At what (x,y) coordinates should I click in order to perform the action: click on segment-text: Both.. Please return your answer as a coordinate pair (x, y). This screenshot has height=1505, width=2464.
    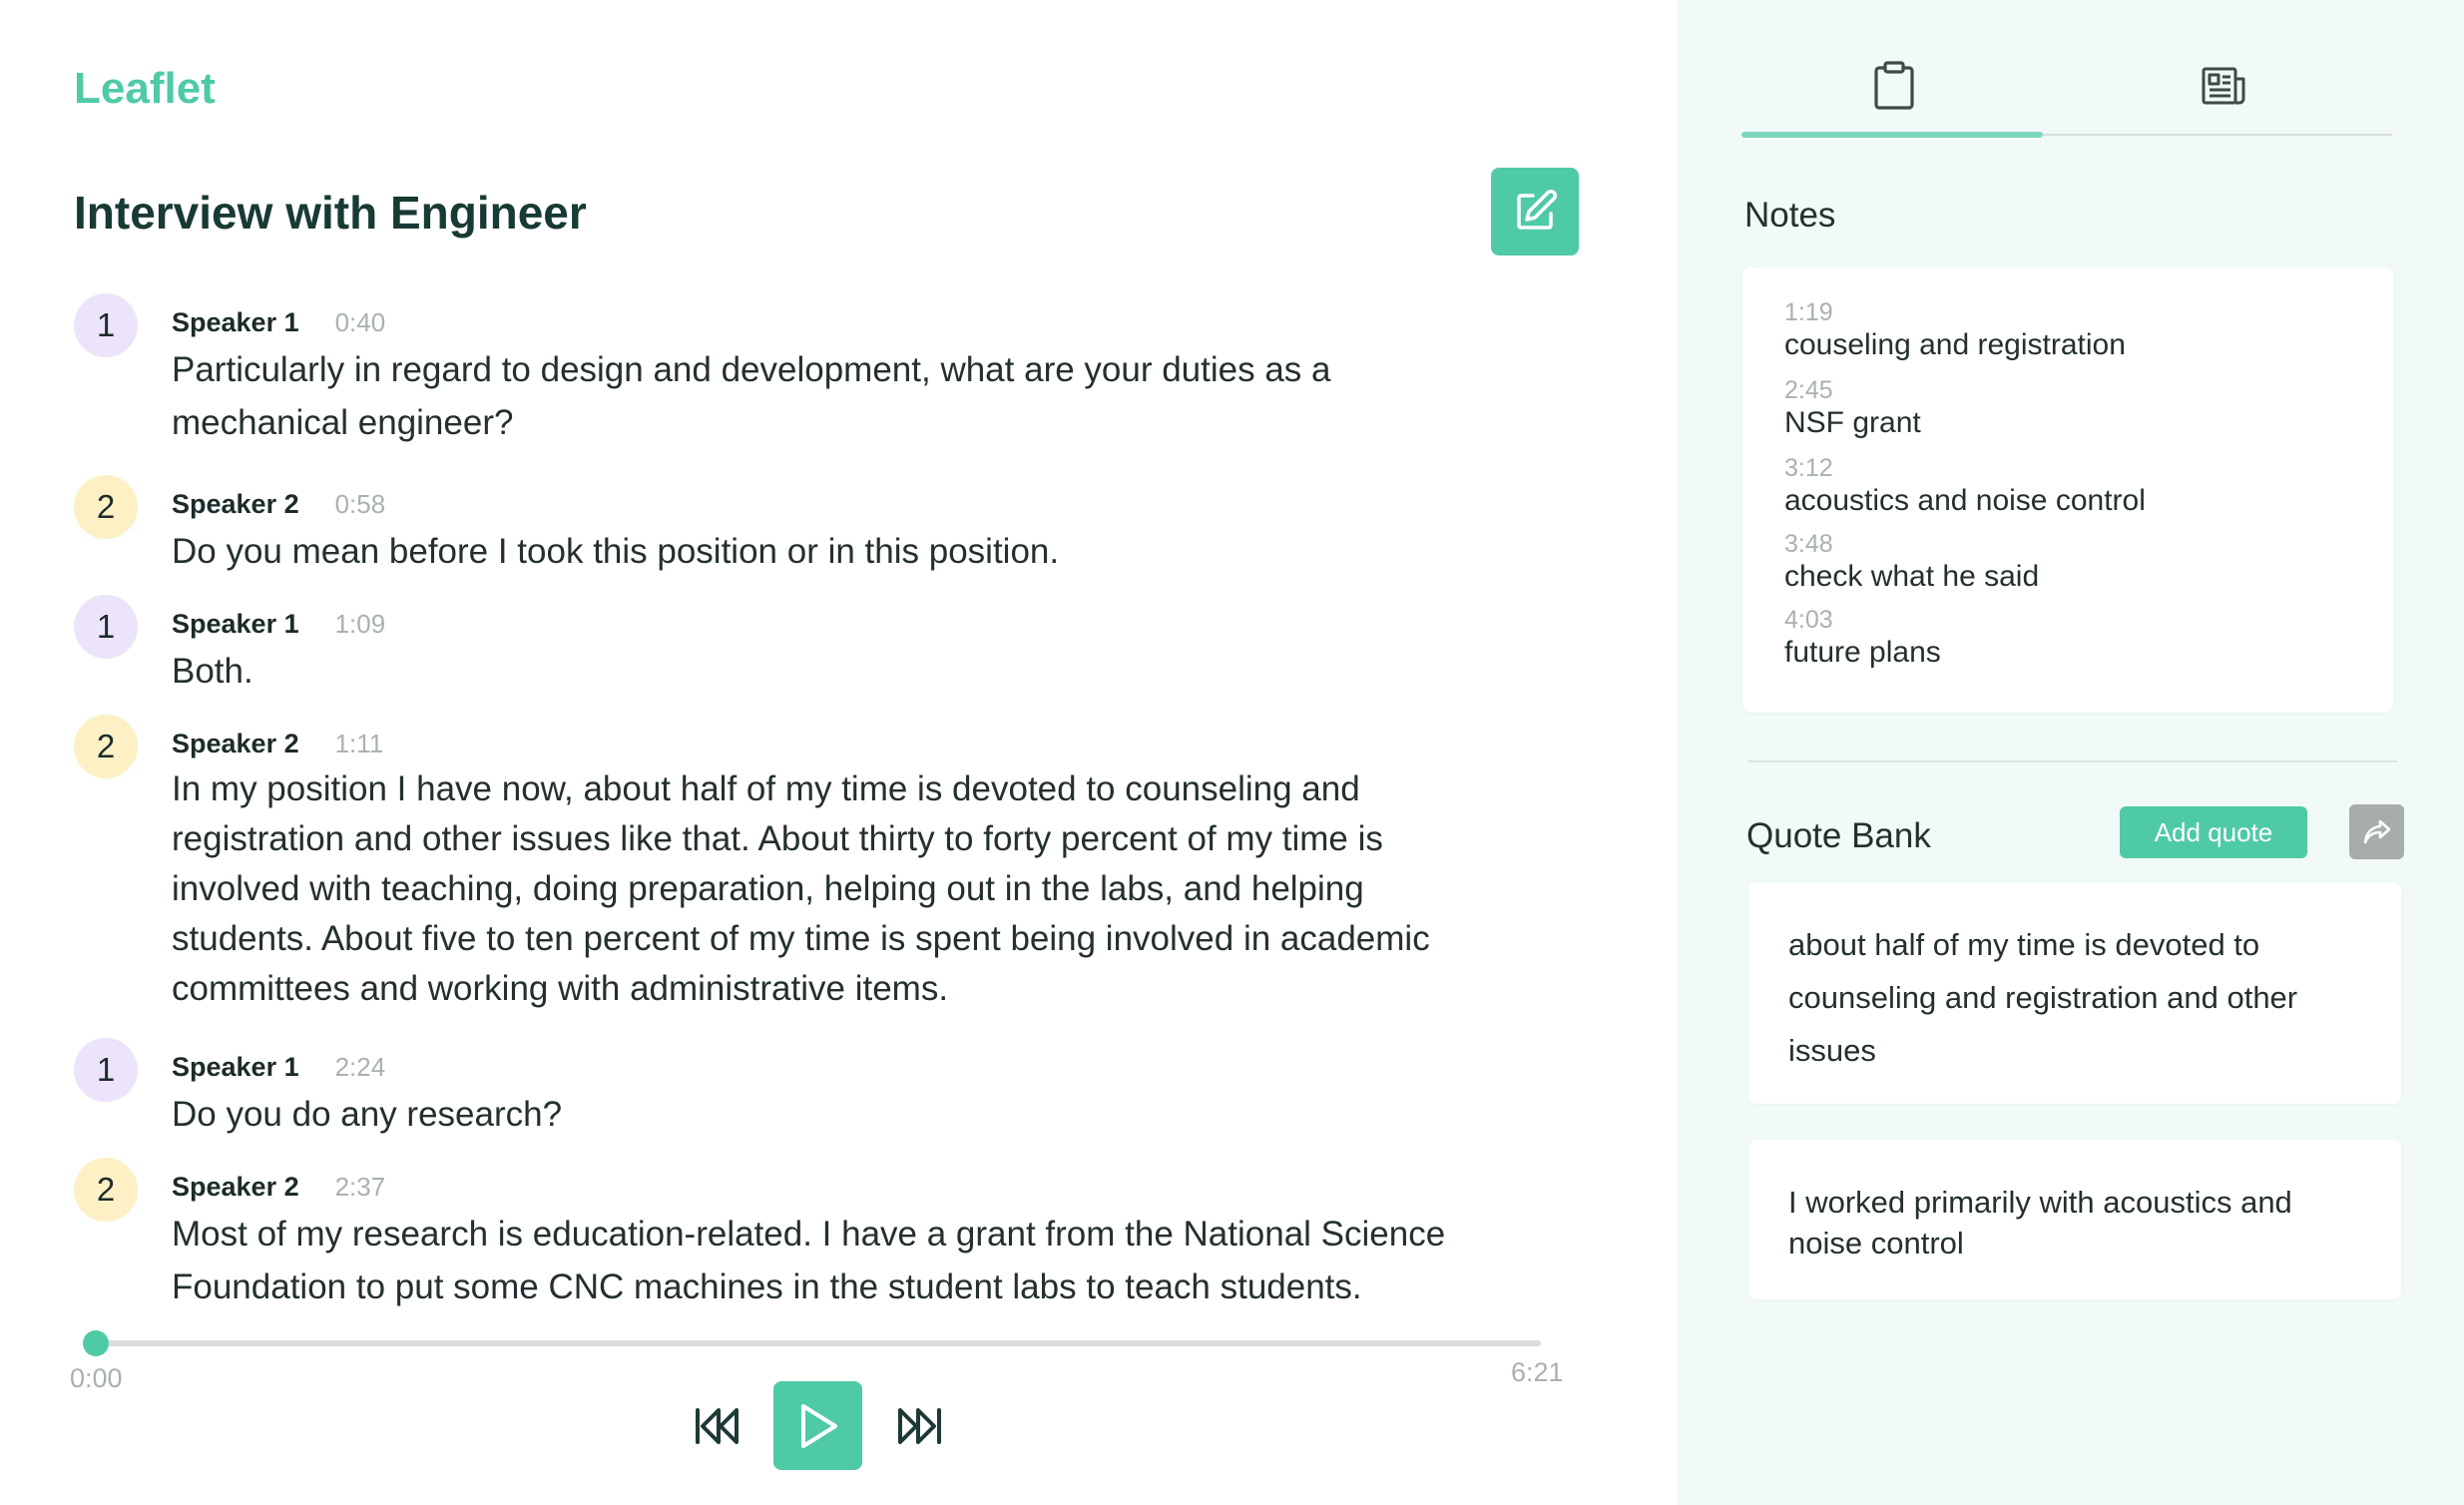
    Looking at the image, I should click on (212, 671).